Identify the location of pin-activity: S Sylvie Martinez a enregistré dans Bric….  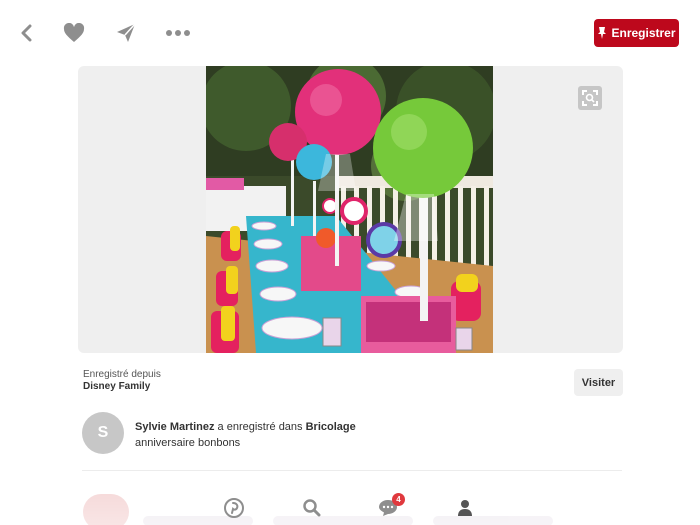
(352, 434).